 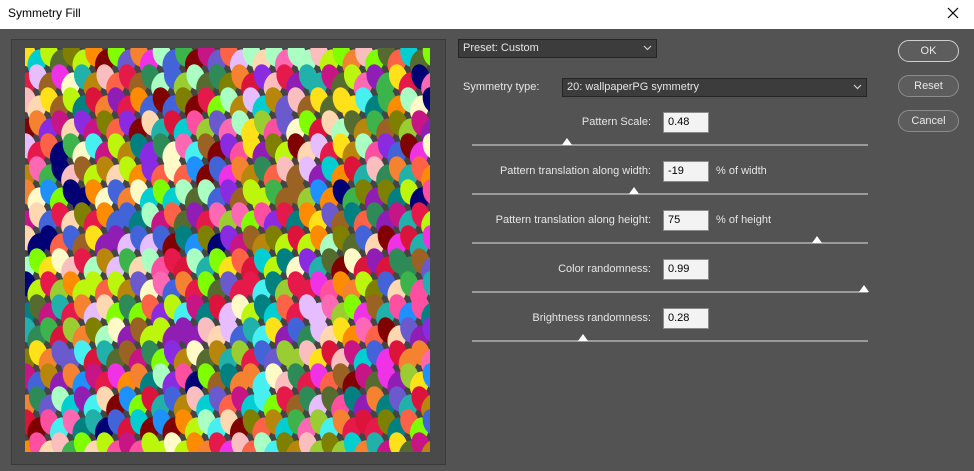 What do you see at coordinates (582, 337) in the screenshot?
I see `brightness-randomness-thumb` at bounding box center [582, 337].